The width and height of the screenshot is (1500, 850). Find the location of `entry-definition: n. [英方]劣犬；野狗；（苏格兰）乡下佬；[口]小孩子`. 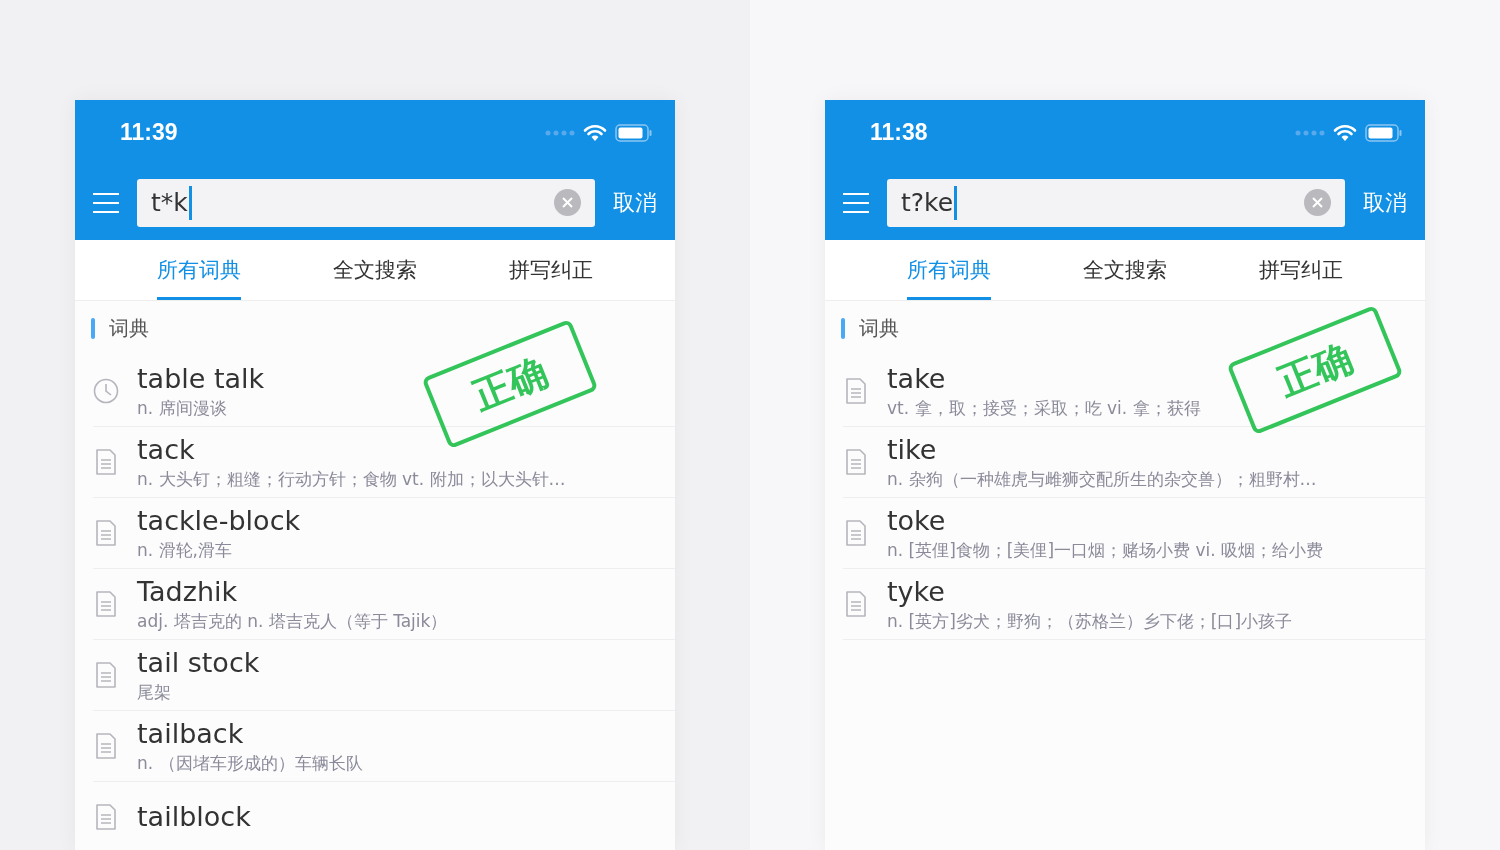

entry-definition: n. [英方]劣犬；野狗；（苏格兰）乡下佬；[口]小孩子 is located at coordinates (1090, 621).